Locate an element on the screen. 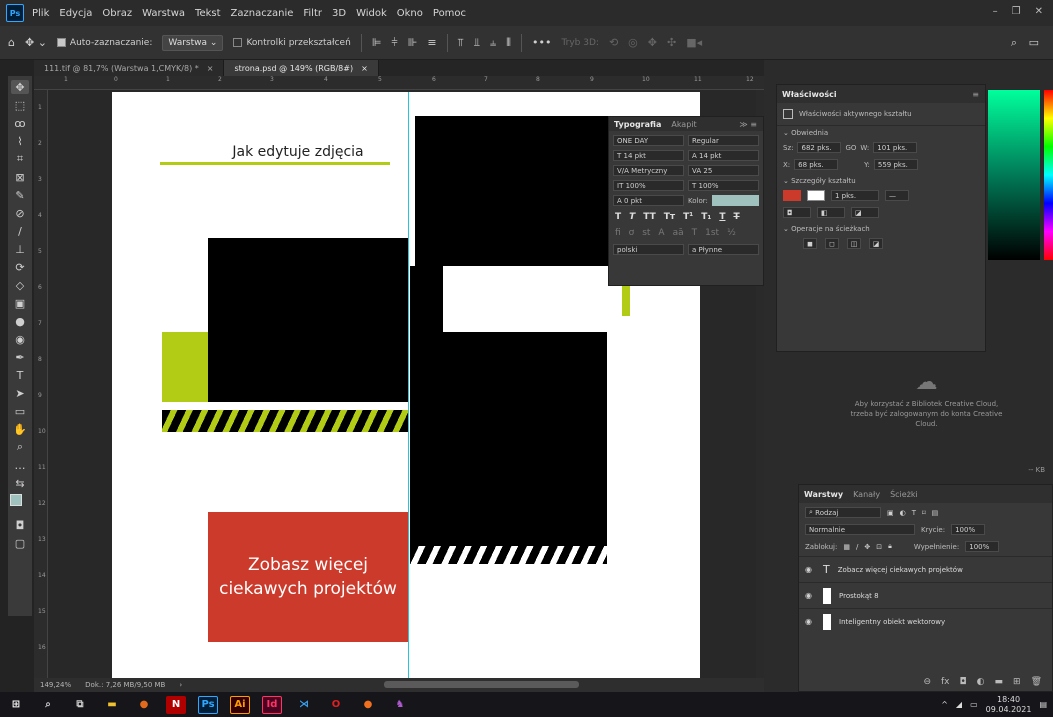 The image size is (1053, 717). filter-adjust-icon: ◐ is located at coordinates (903, 513).